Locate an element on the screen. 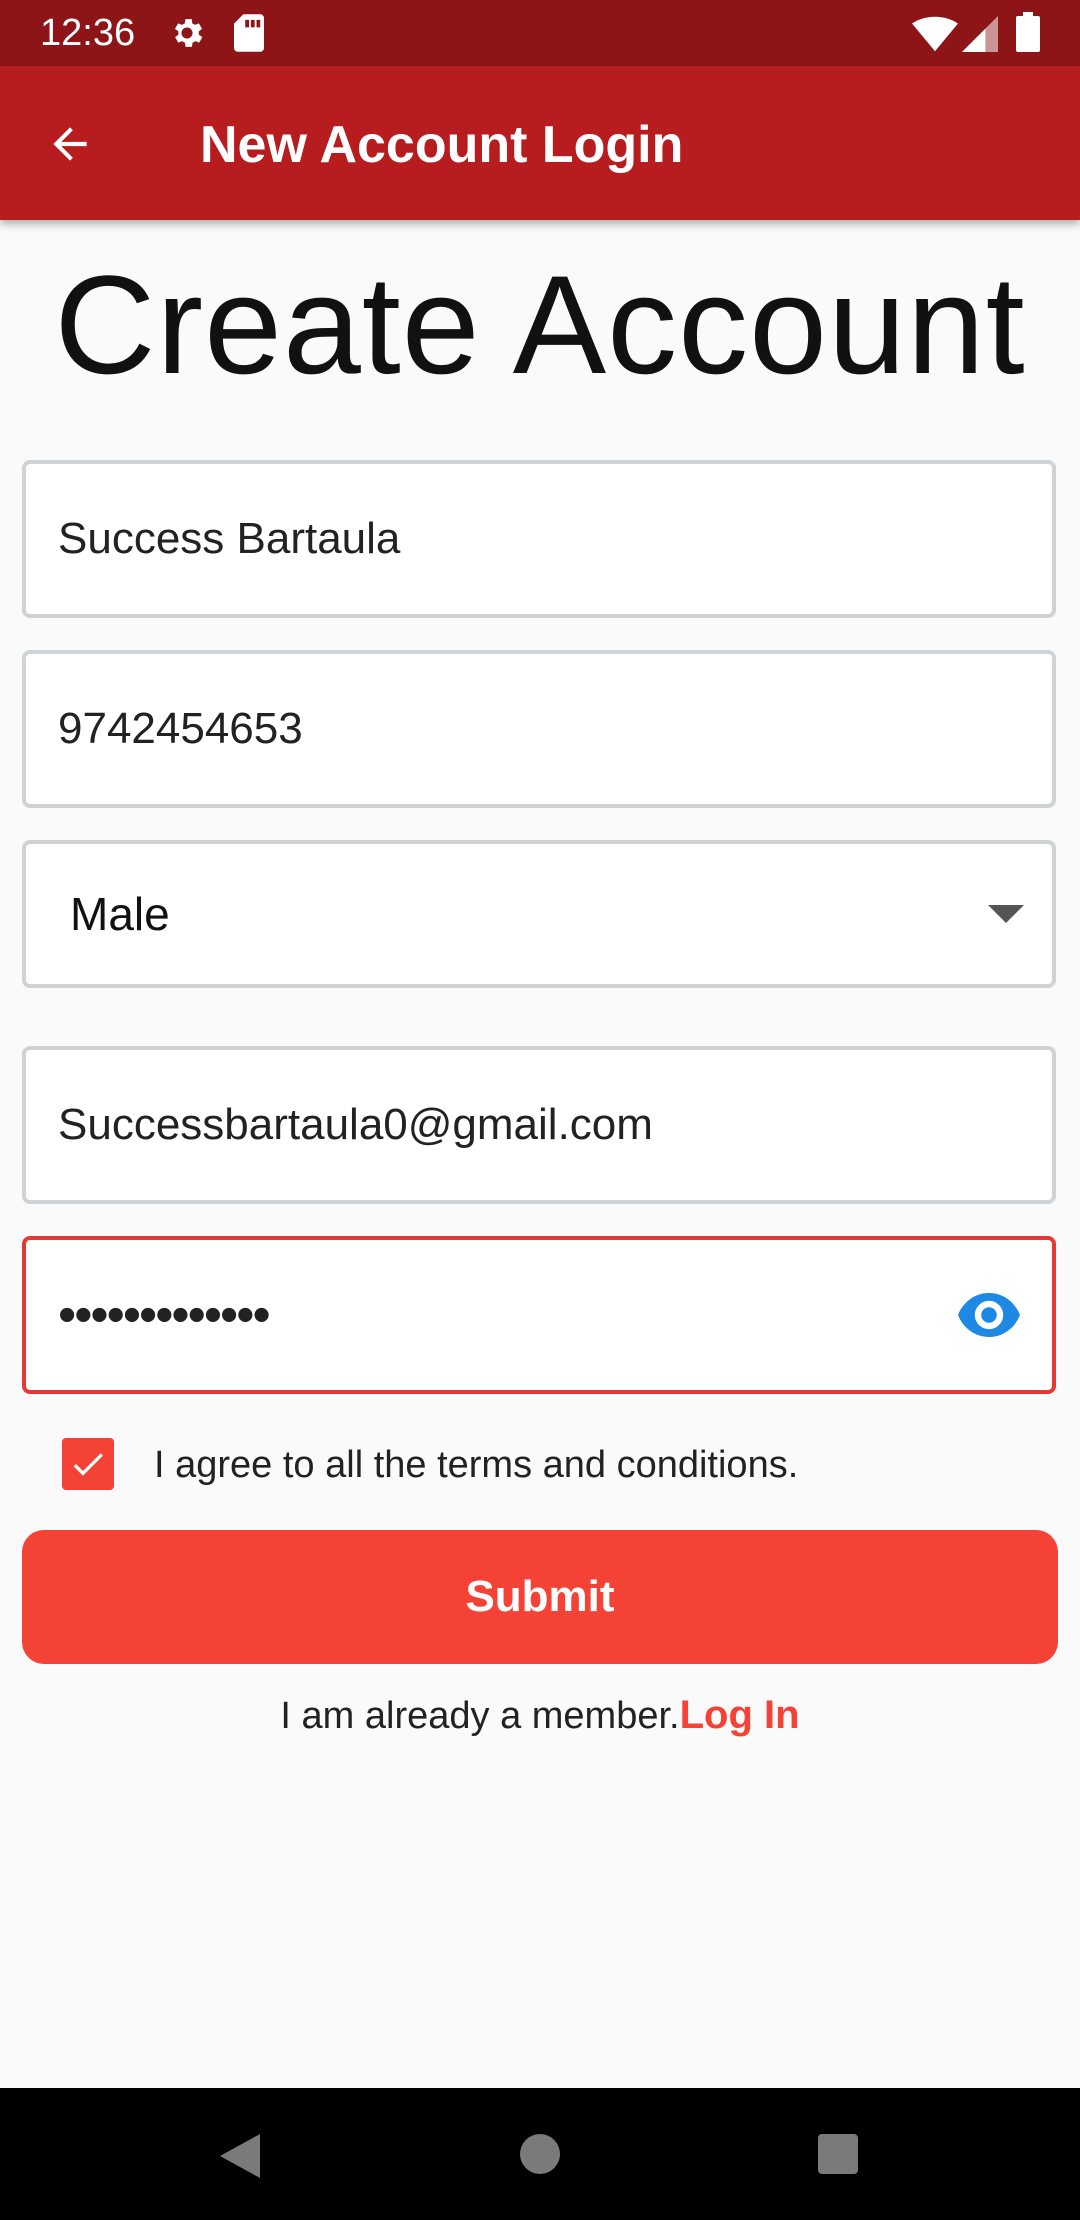 The image size is (1080, 2220). email-field: Successbartaula0@gmail.com is located at coordinates (539, 1125).